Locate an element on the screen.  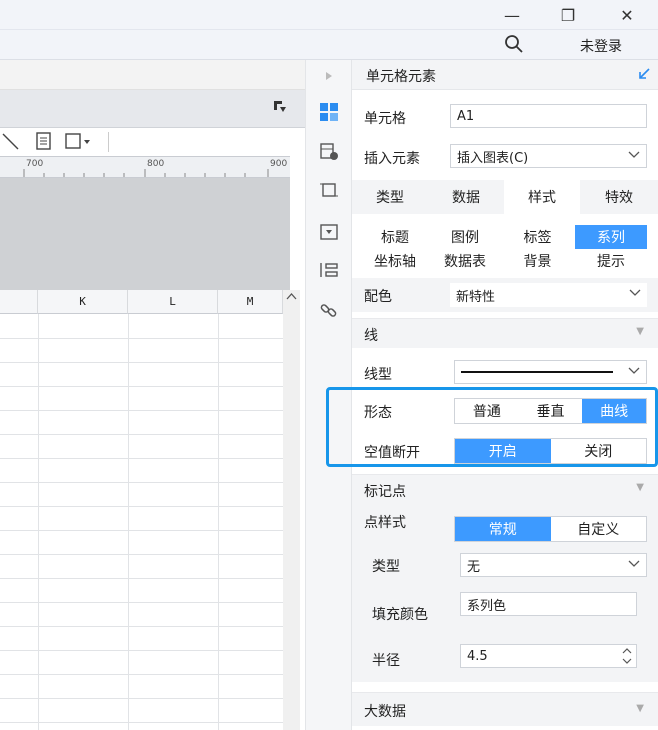
color-row: 配色 新特性 is located at coordinates (505, 295).